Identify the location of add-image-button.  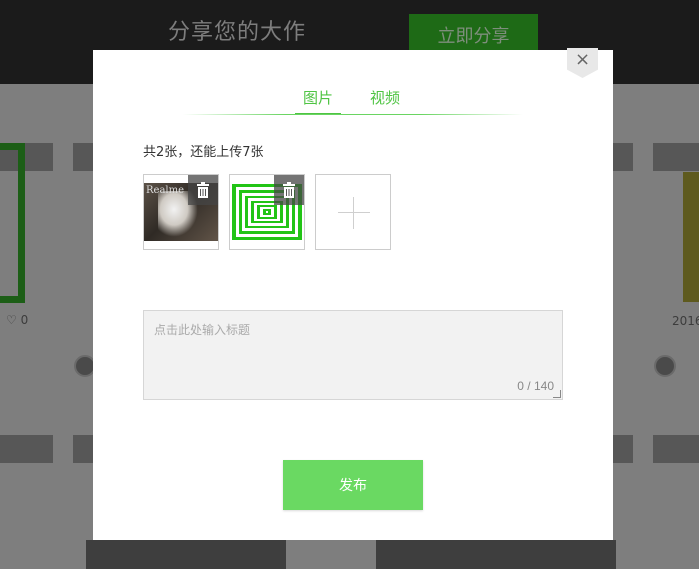
(353, 212).